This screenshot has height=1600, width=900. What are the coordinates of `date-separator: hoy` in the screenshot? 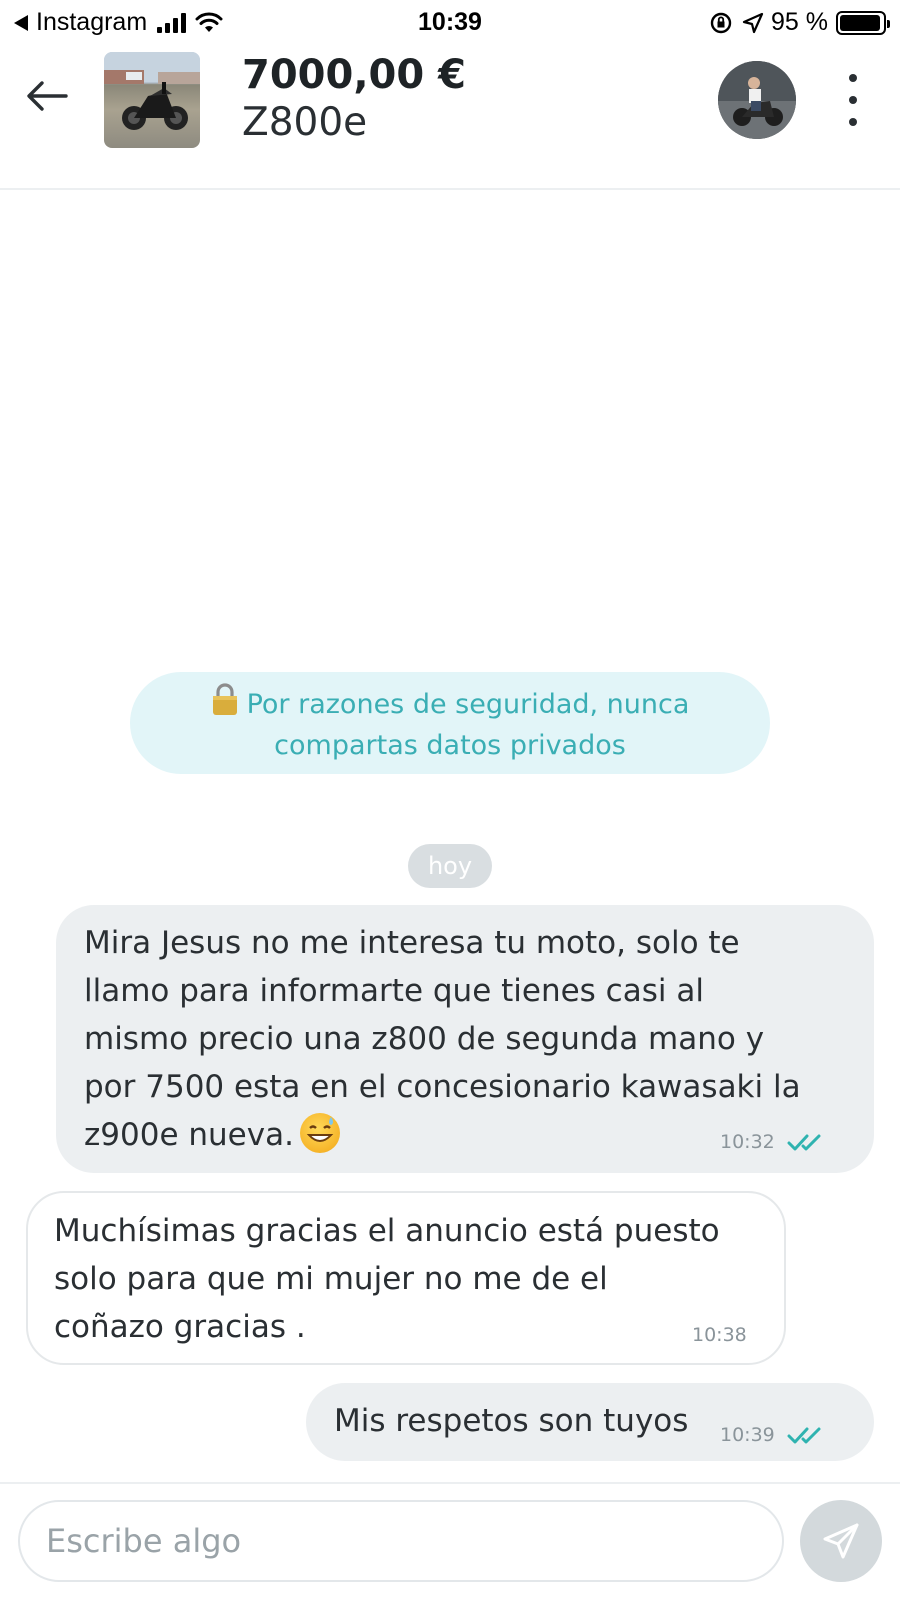 It's located at (450, 866).